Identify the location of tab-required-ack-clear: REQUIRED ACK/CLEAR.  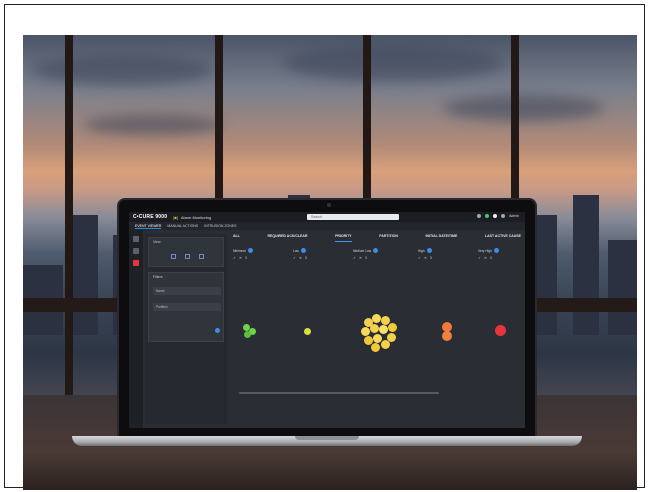
(287, 238).